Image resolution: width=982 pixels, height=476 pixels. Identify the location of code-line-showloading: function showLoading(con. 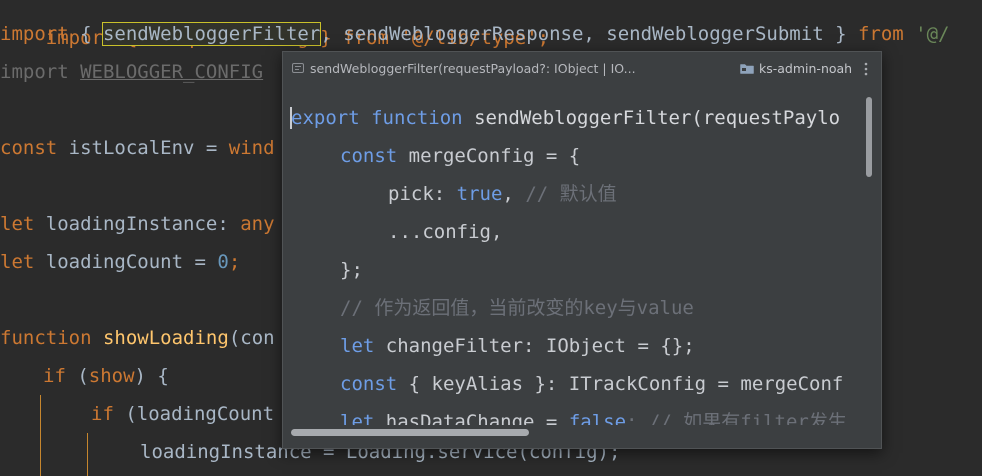
(137, 338).